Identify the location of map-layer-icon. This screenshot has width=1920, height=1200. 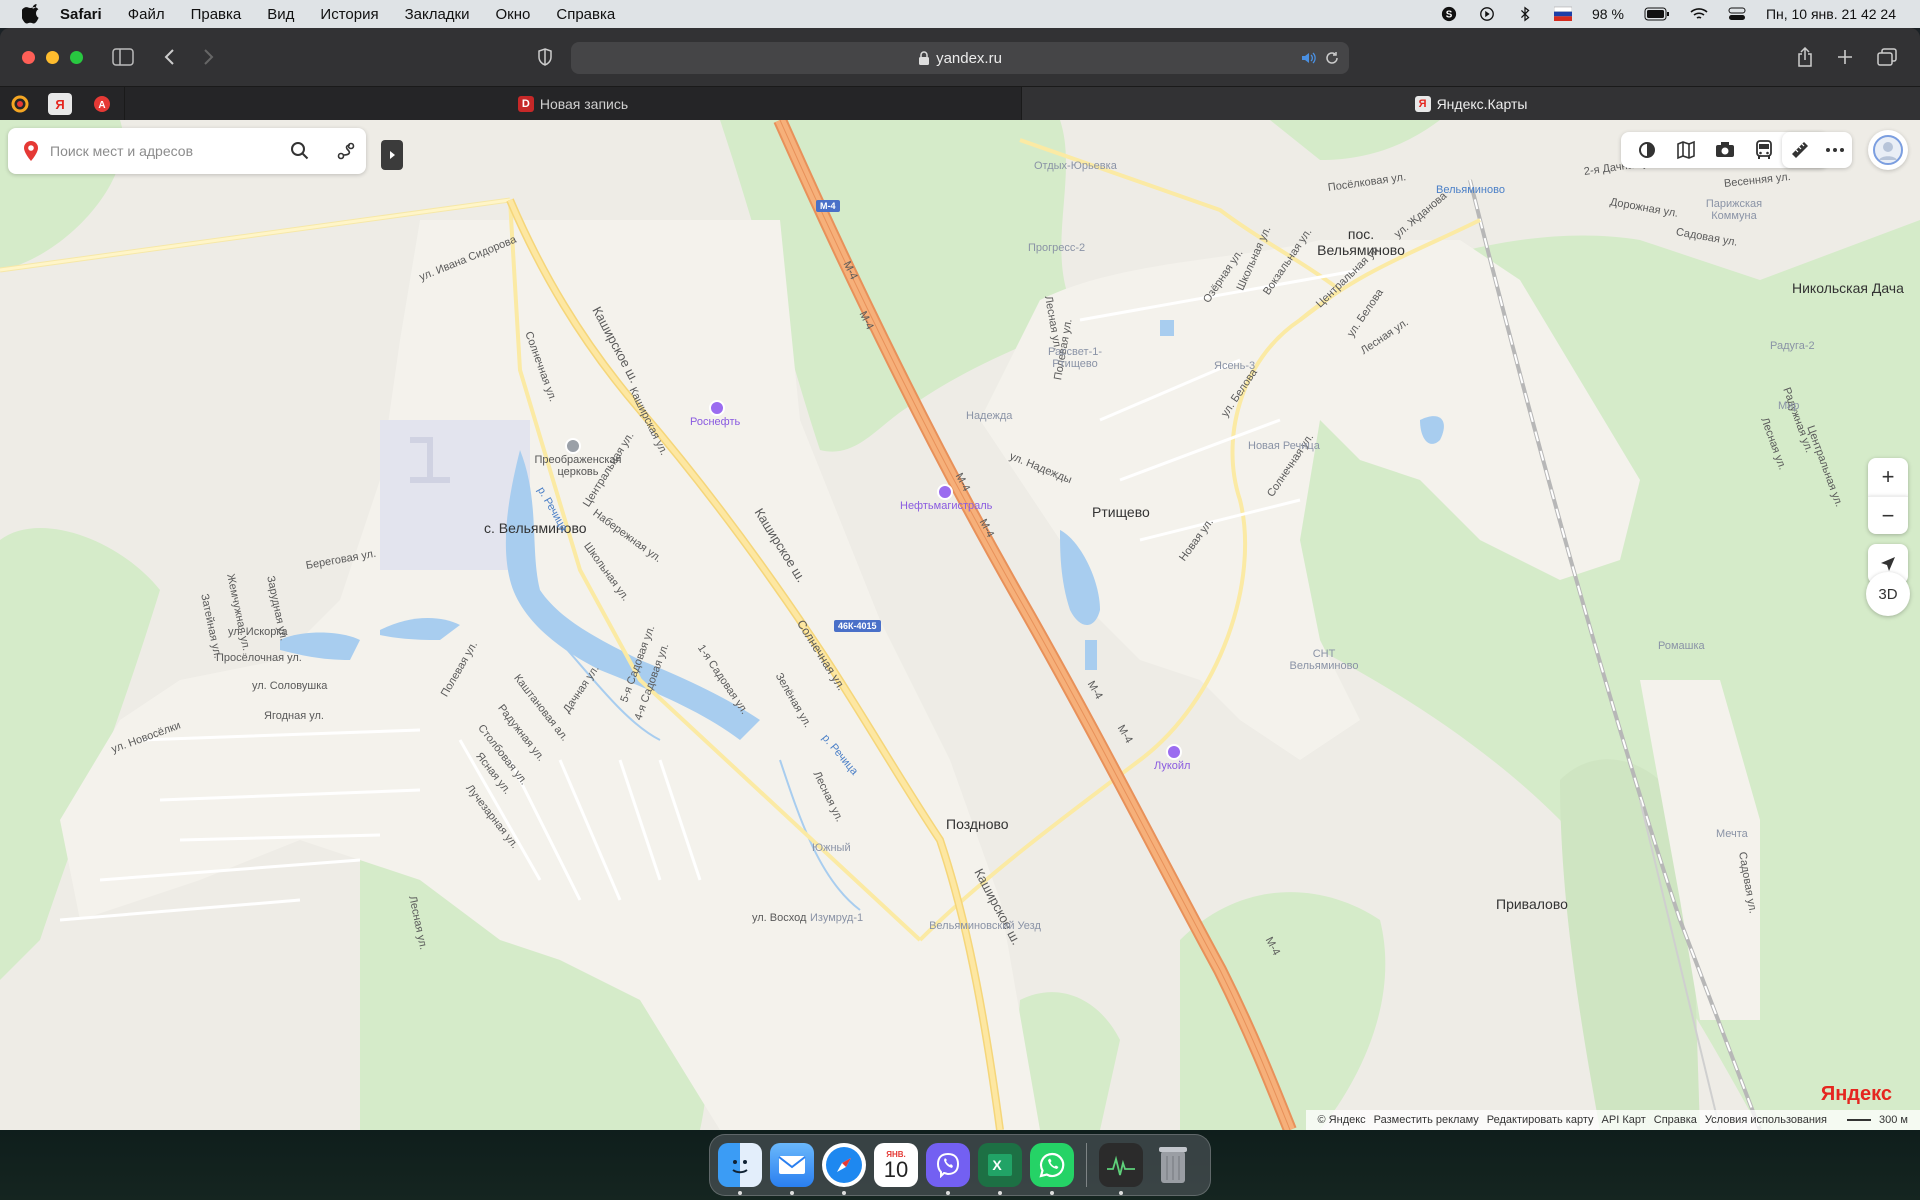
(1685, 150).